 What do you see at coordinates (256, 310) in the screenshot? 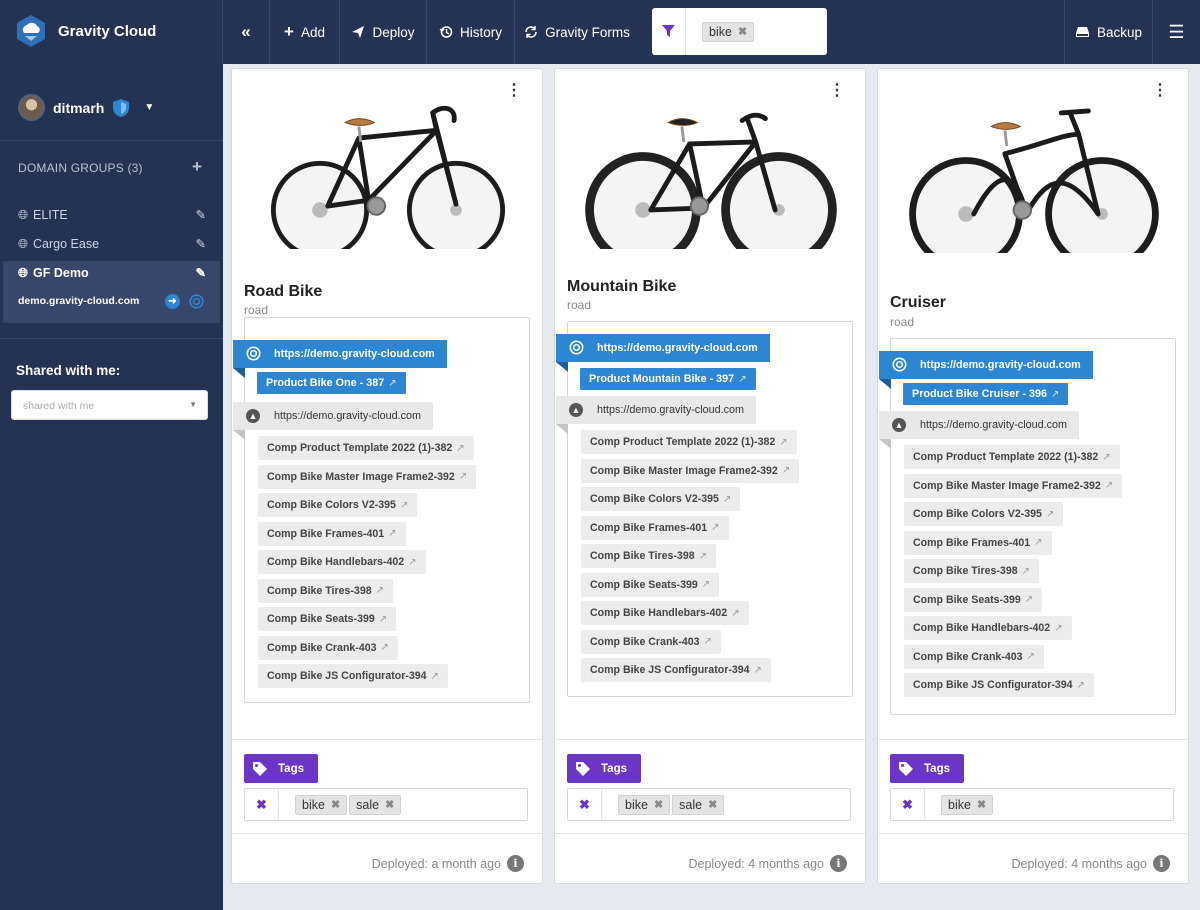
I see `card-subtitle: road` at bounding box center [256, 310].